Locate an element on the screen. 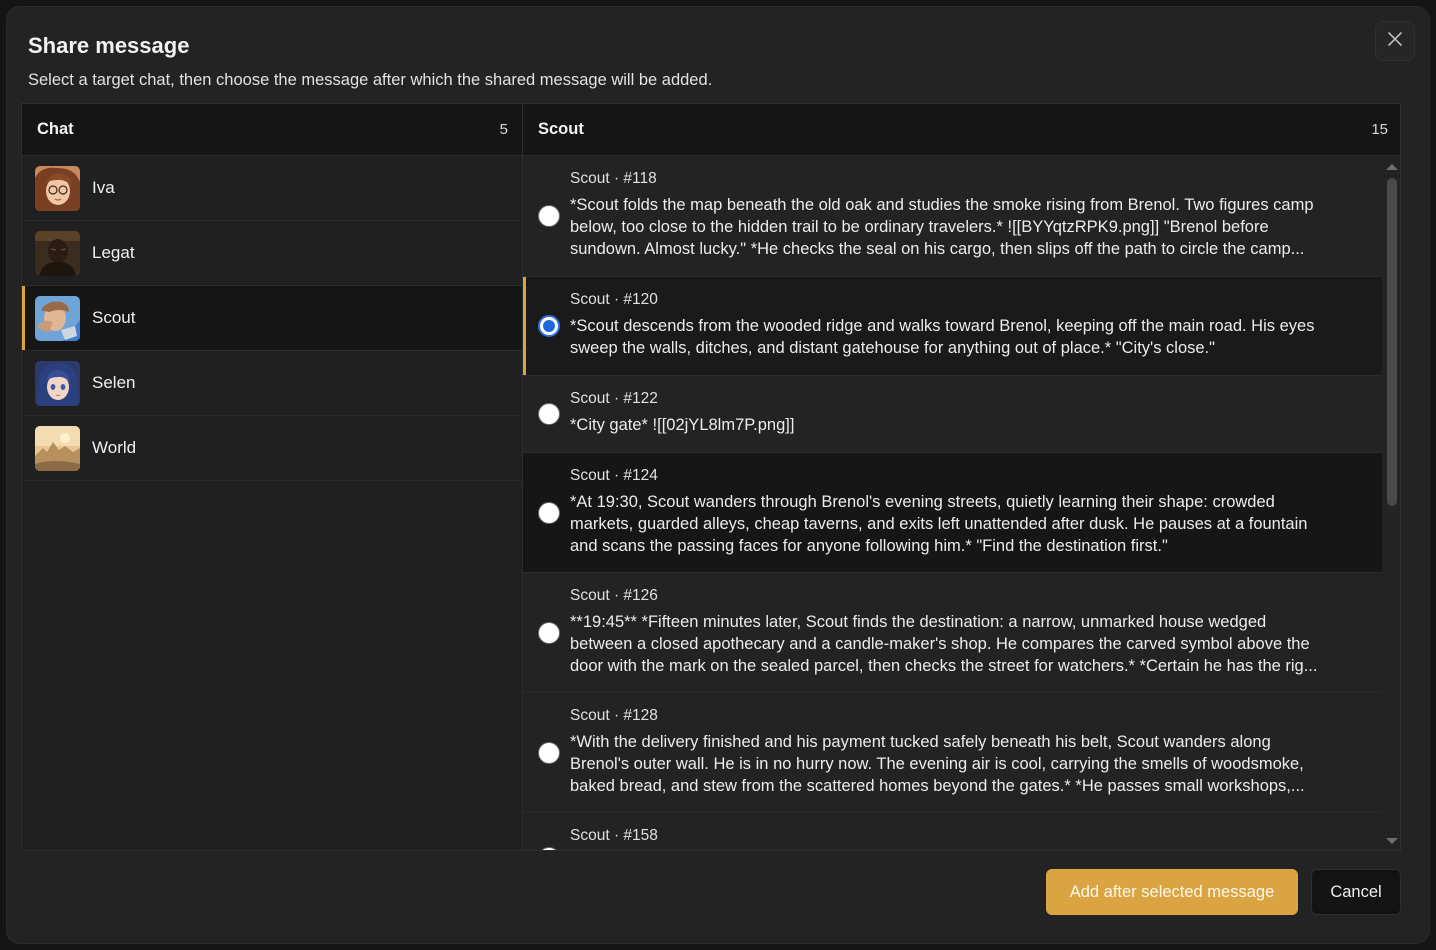  message-panel-header: Scout 15 is located at coordinates (961, 130).